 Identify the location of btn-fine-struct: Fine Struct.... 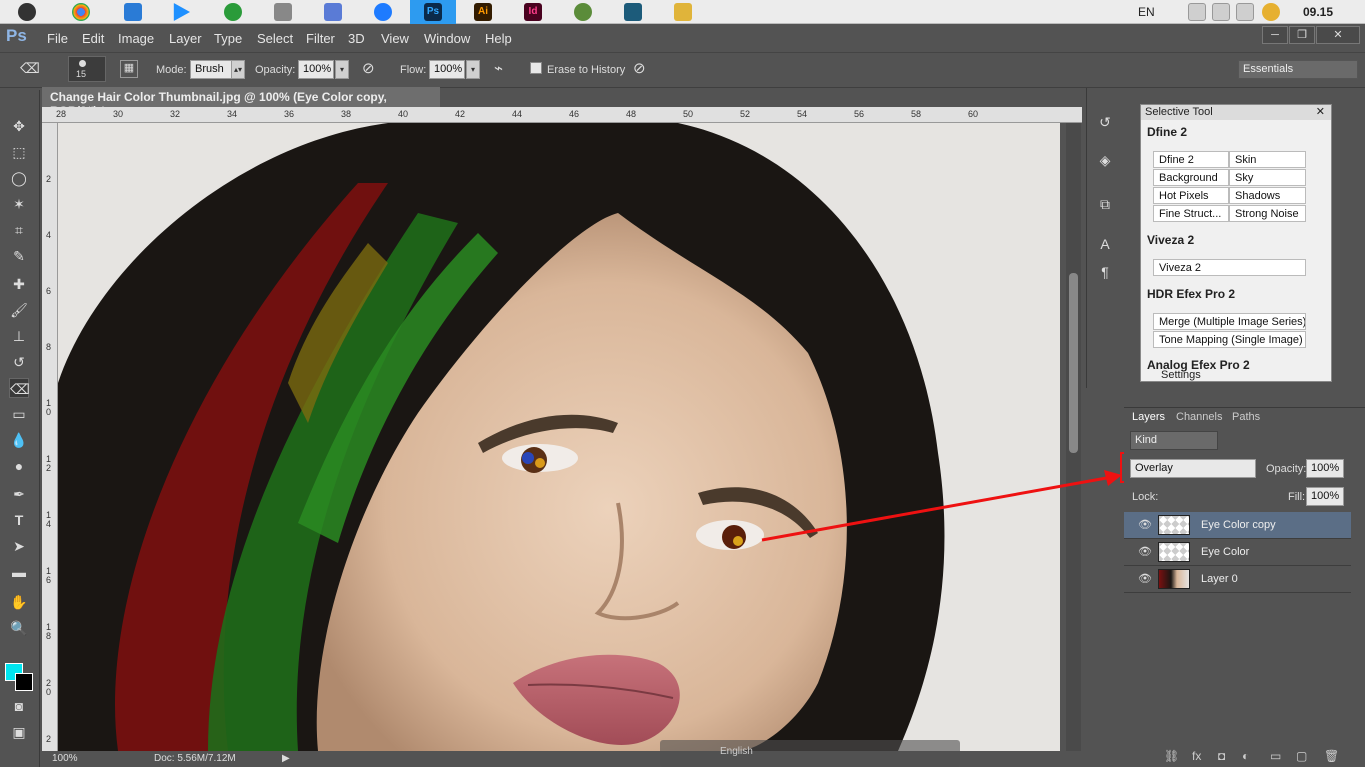
(1191, 213).